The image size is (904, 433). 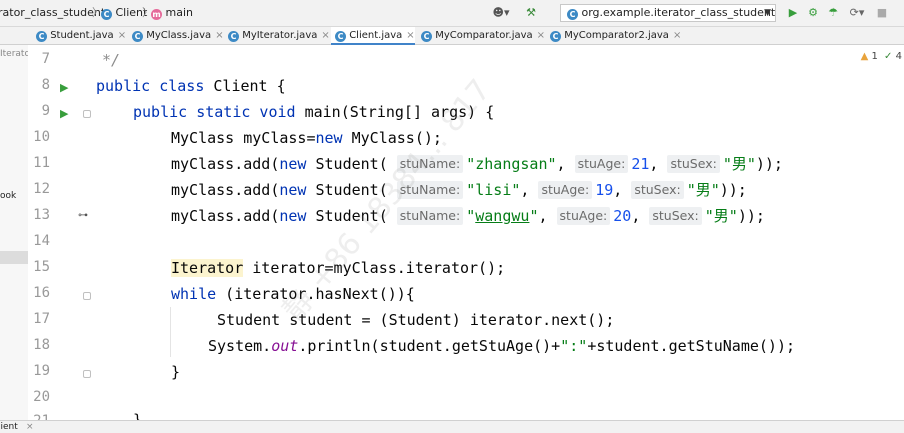 What do you see at coordinates (14, 232) in the screenshot?
I see `project-panel: Iterato ook` at bounding box center [14, 232].